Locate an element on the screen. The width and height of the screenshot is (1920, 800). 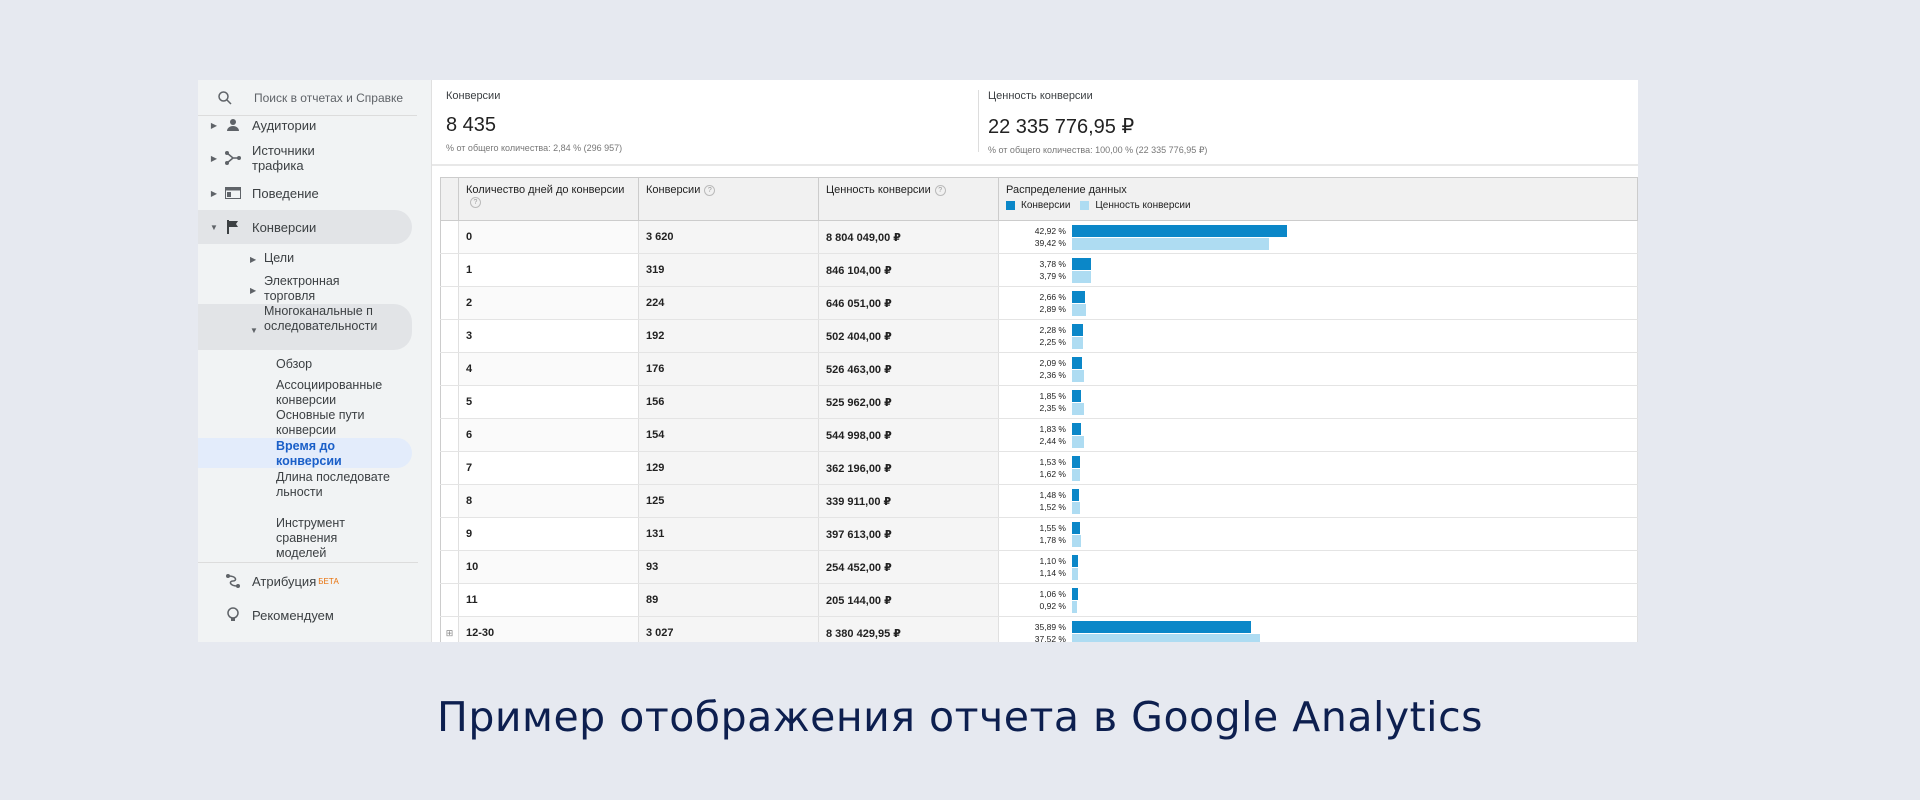
cell-value: 525 962,00 ₽ is located at coordinates (908, 402).